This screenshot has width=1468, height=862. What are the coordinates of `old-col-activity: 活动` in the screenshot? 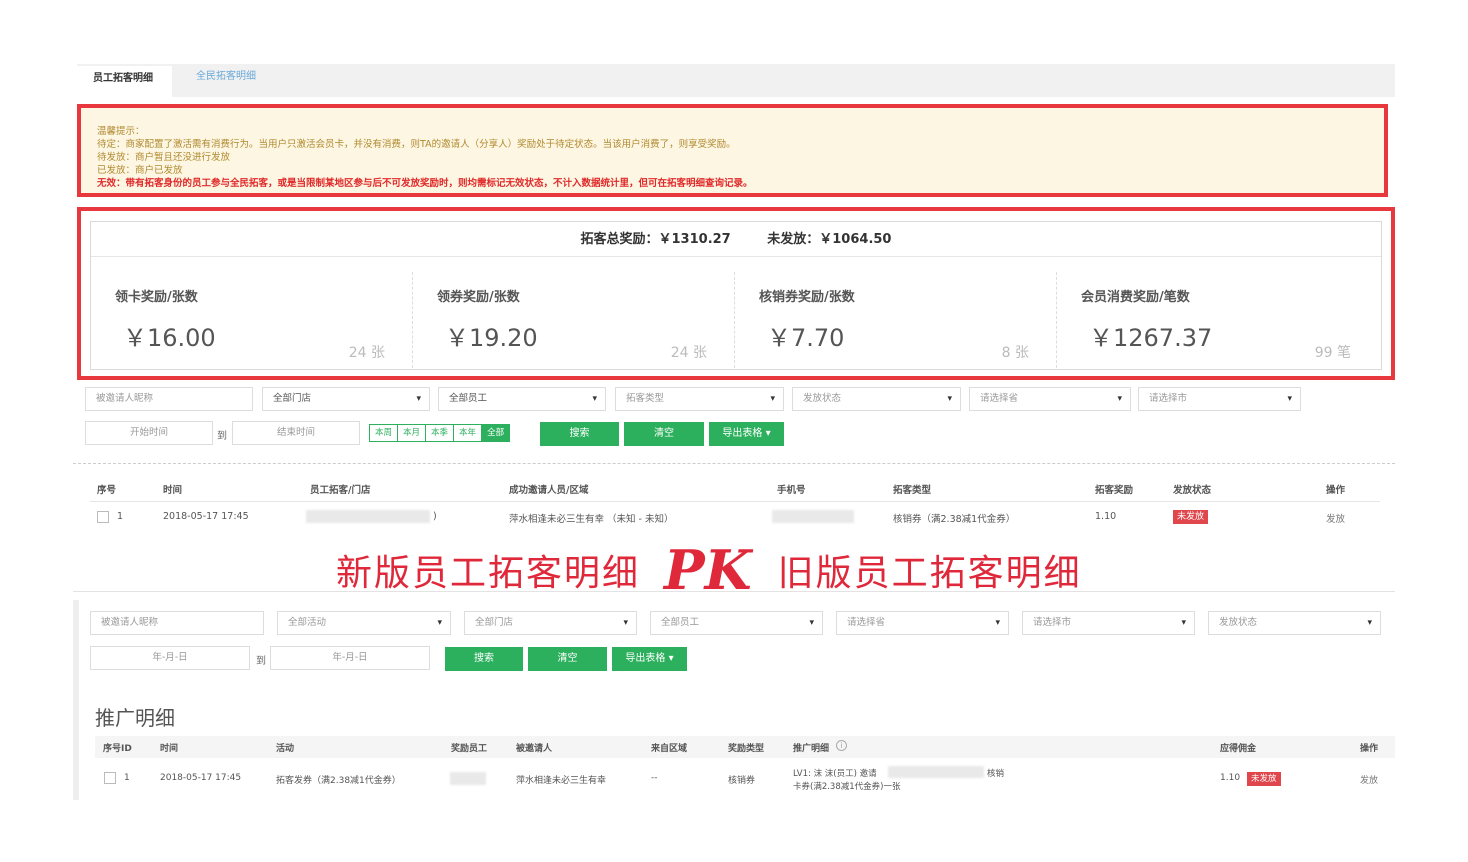 It's located at (285, 749).